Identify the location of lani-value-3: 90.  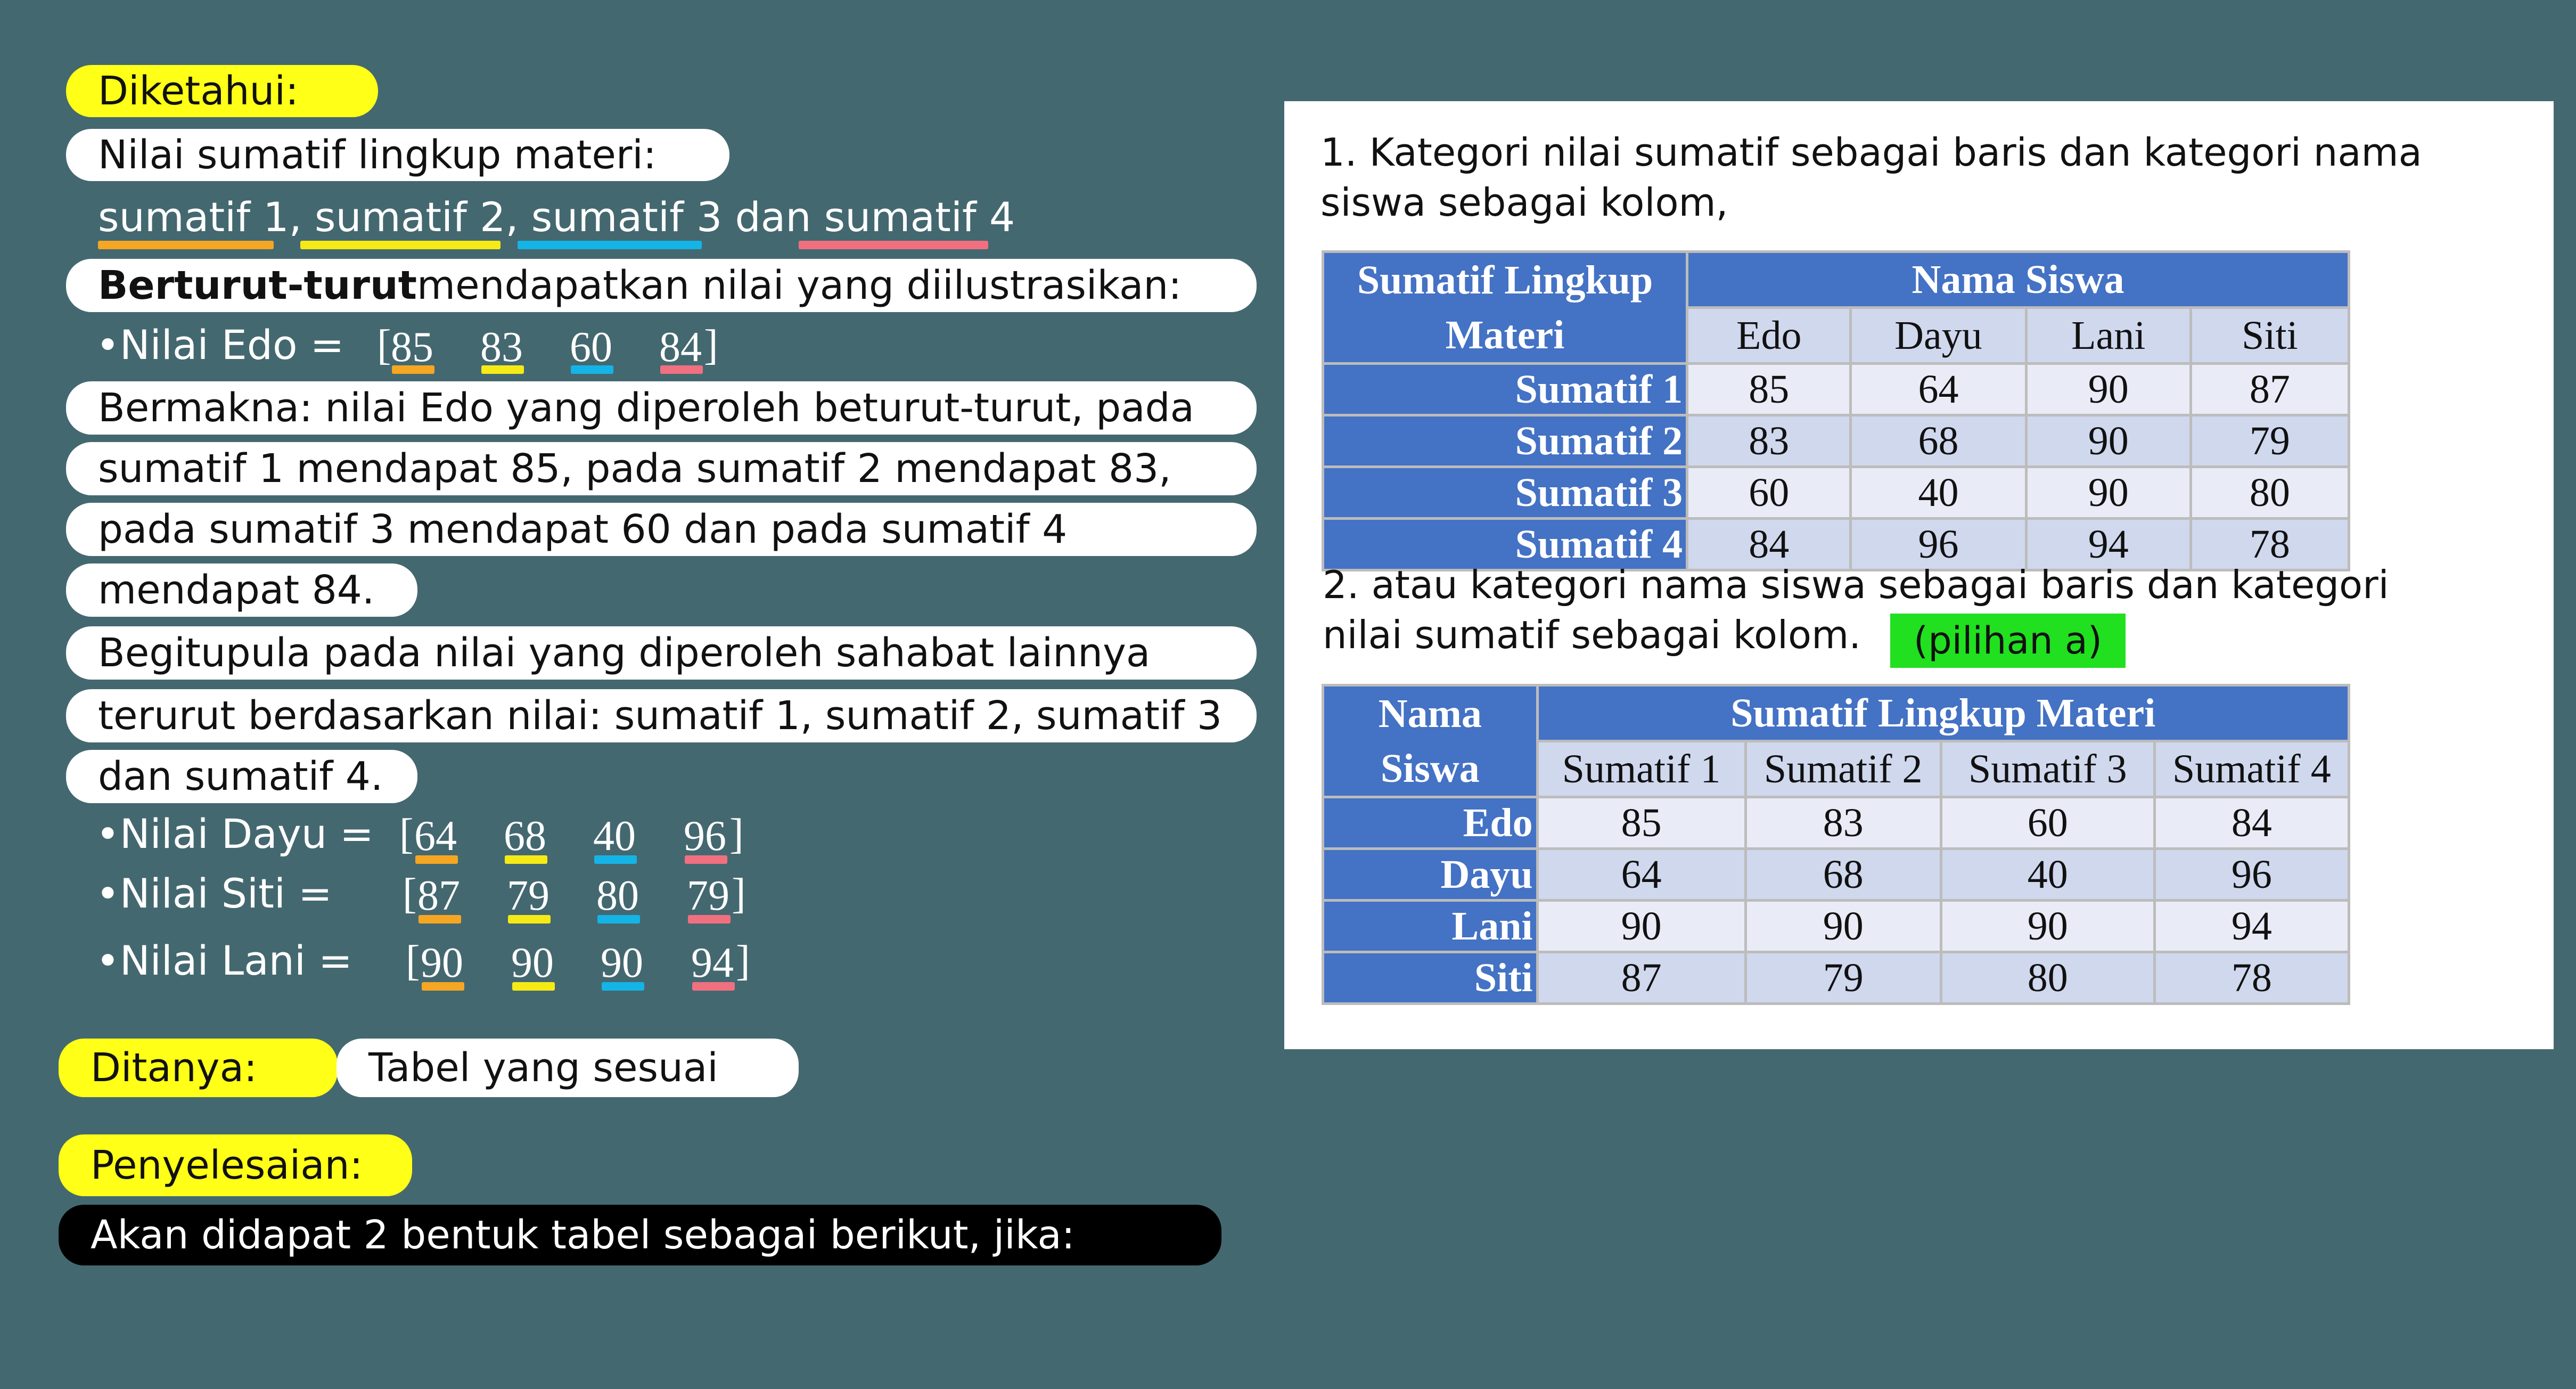
(622, 962).